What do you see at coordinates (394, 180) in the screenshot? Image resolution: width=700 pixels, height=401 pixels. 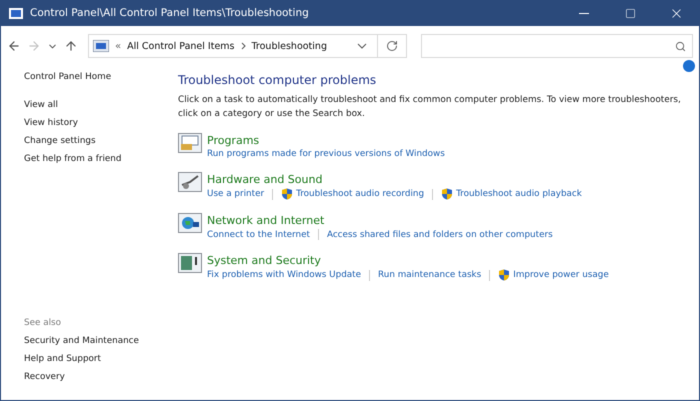 I see `category-link: Hardware and Sound` at bounding box center [394, 180].